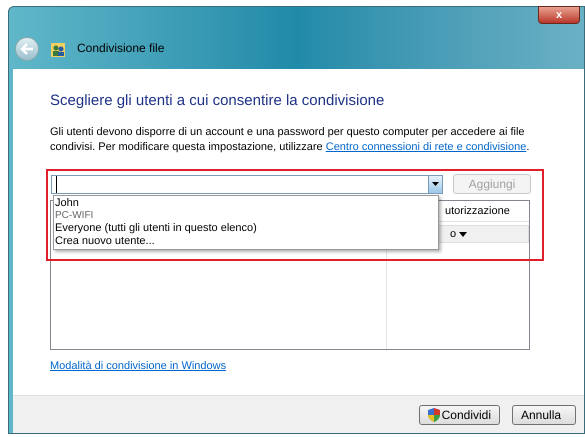  Describe the element at coordinates (459, 414) in the screenshot. I see `share-button: Condividi` at that location.